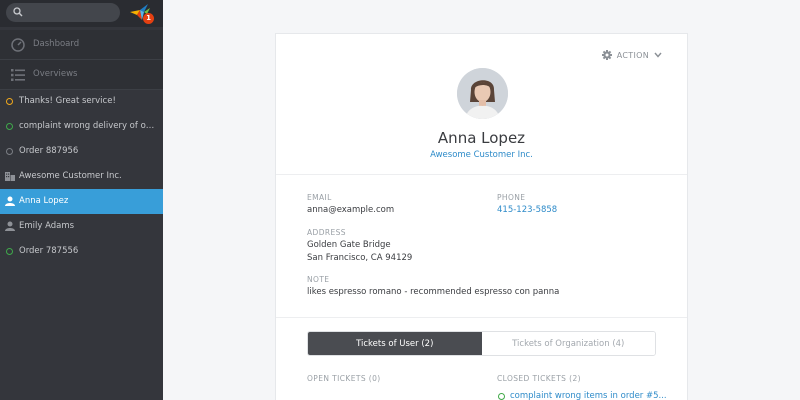  What do you see at coordinates (47, 226) in the screenshot?
I see `task-label: Emily Adams` at bounding box center [47, 226].